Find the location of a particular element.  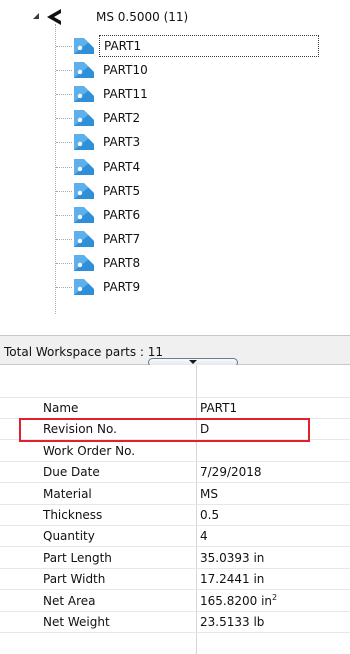

tree-item-label: PART9 is located at coordinates (122, 287).